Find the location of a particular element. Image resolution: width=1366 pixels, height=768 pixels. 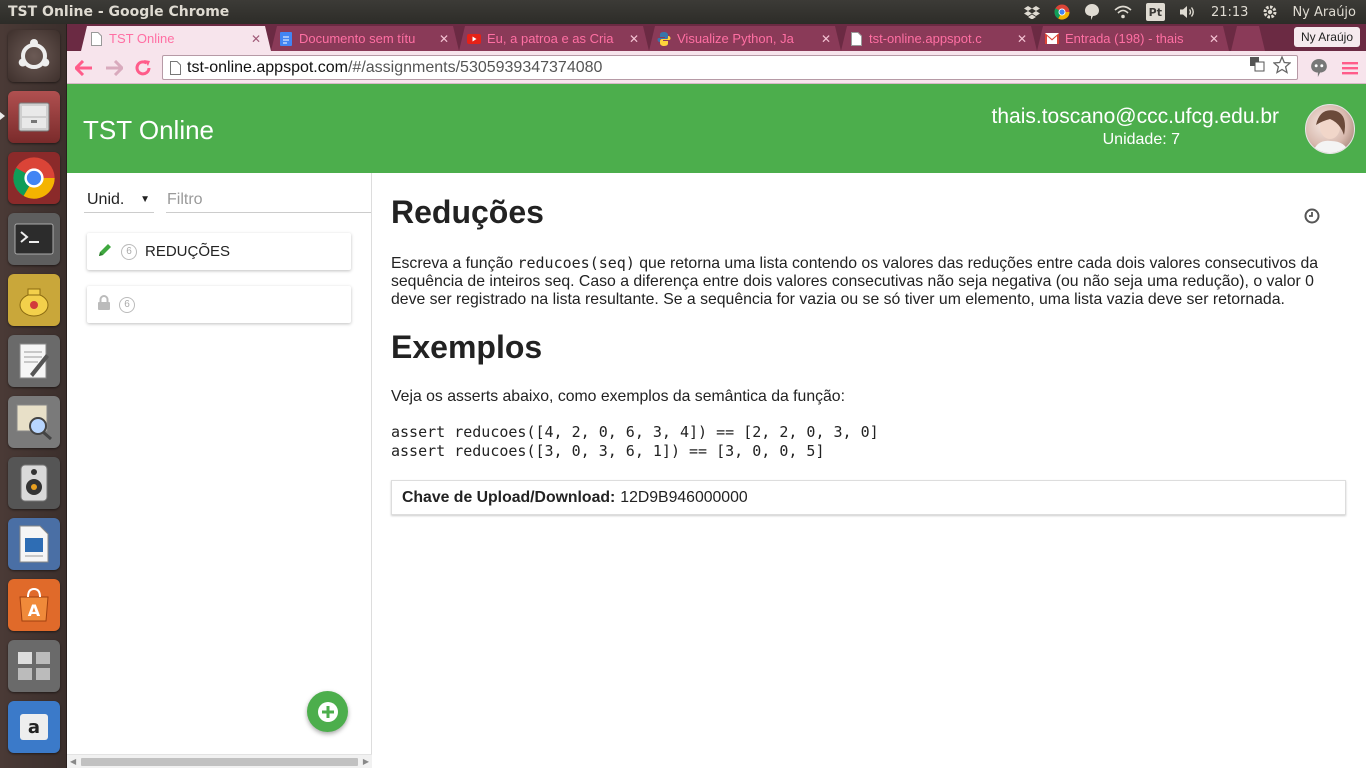

wifi-icon is located at coordinates (1123, 12).